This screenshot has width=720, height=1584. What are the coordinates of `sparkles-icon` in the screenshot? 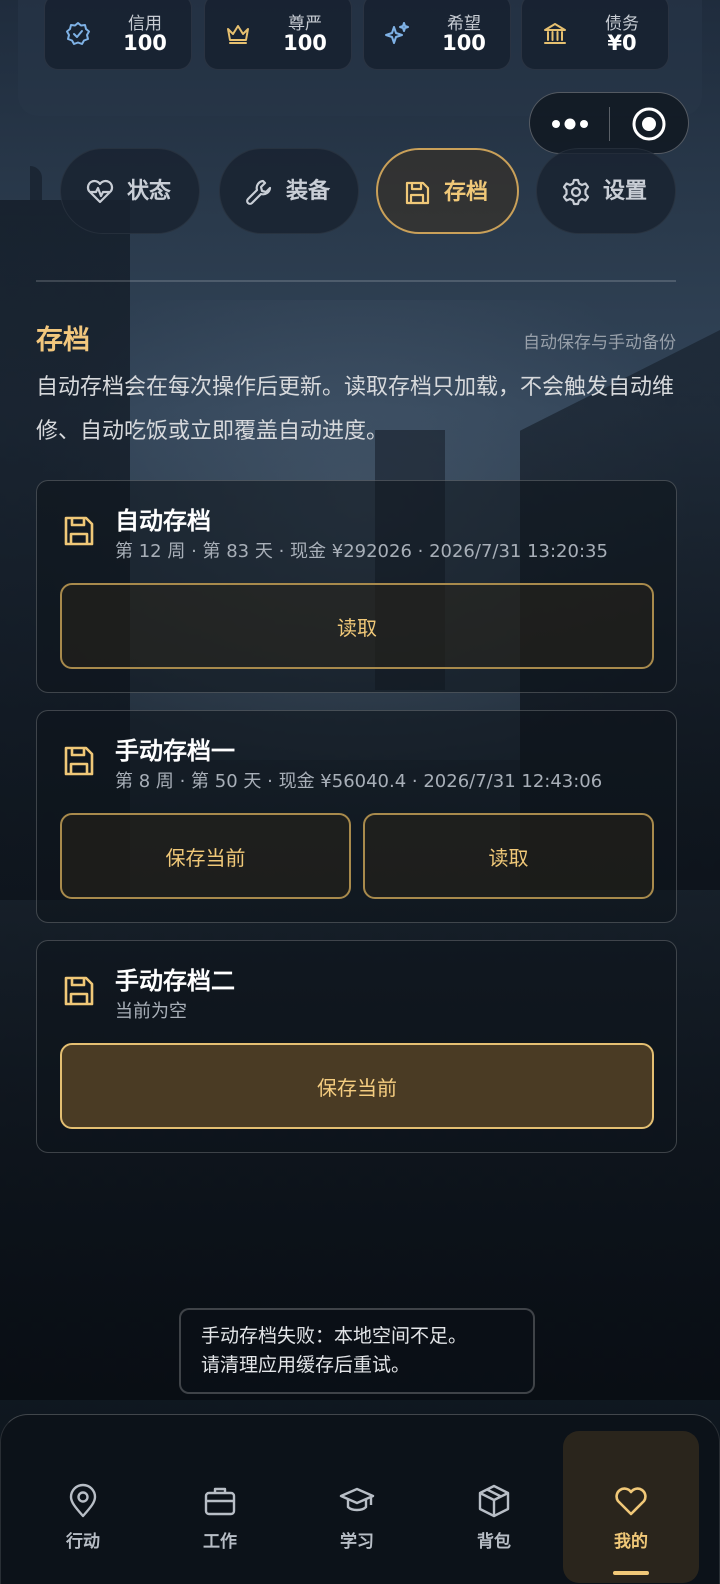 It's located at (397, 33).